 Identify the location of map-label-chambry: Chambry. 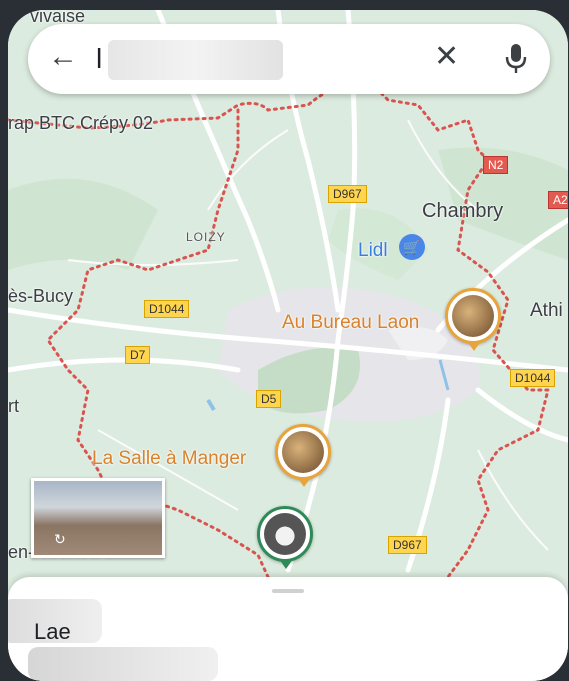
(463, 211).